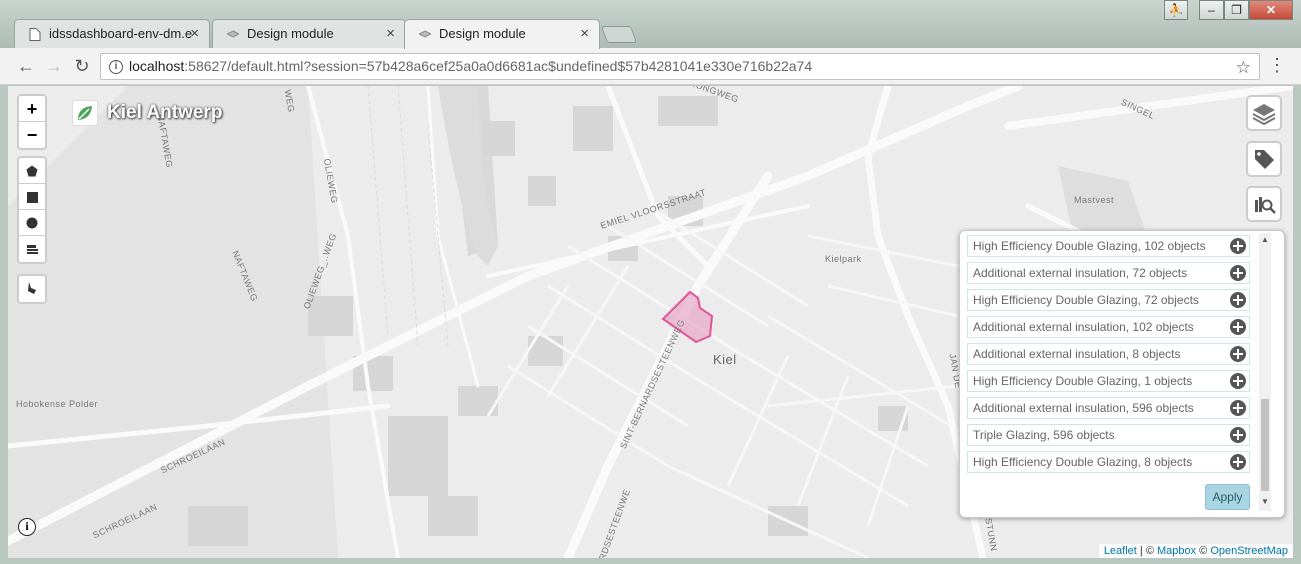 The image size is (1301, 564). I want to click on measure-label: Triple Glazing, 596 objects, so click(1044, 435).